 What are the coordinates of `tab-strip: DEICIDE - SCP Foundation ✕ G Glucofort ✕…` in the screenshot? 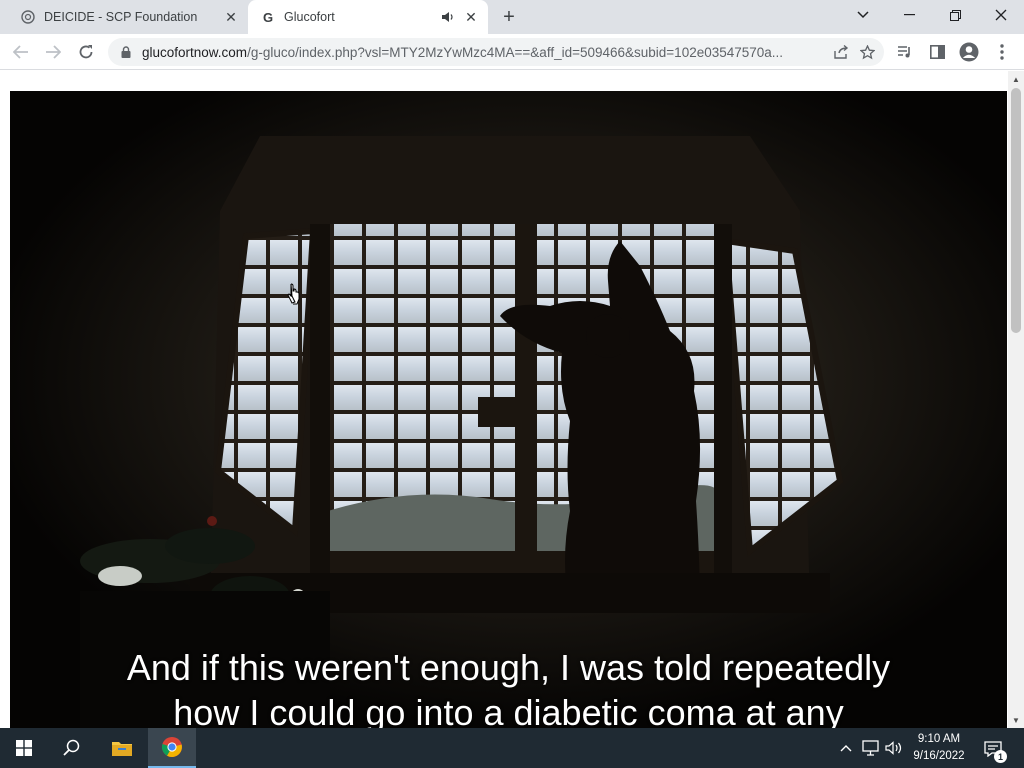 It's located at (512, 17).